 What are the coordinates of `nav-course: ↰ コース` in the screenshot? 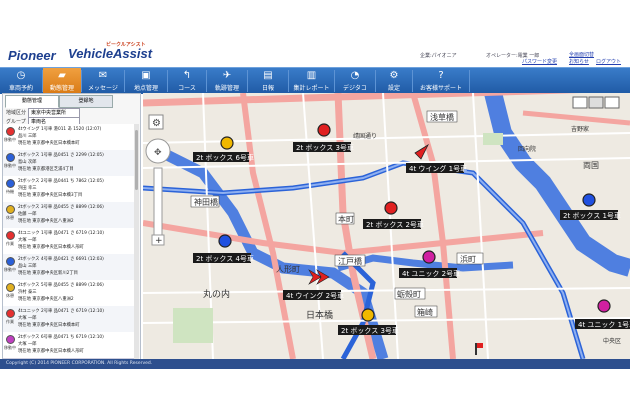 It's located at (187, 81).